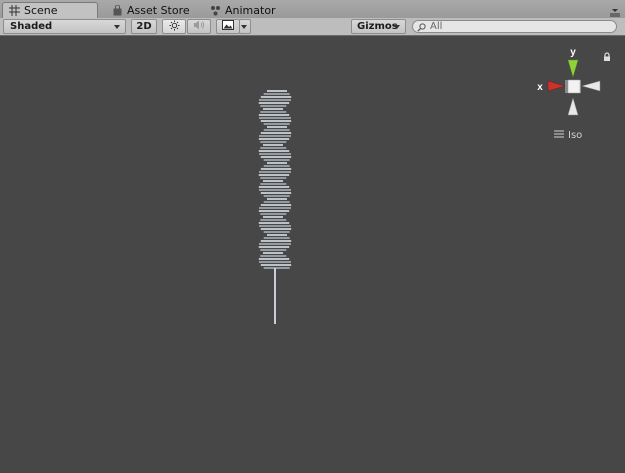  What do you see at coordinates (556, 86) in the screenshot?
I see `x-axis-cone` at bounding box center [556, 86].